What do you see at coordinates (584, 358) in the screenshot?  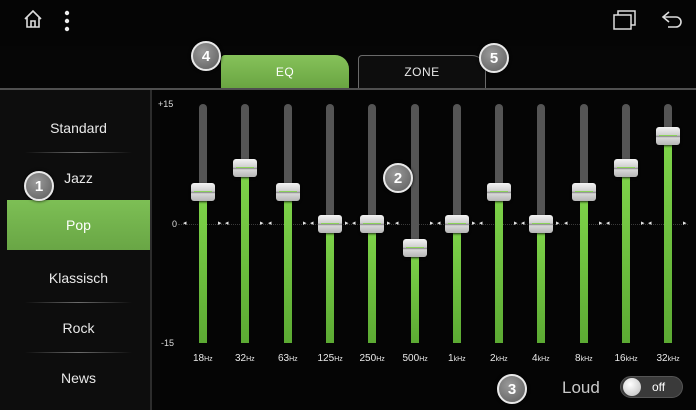 I see `frequency-label: 8kHz` at bounding box center [584, 358].